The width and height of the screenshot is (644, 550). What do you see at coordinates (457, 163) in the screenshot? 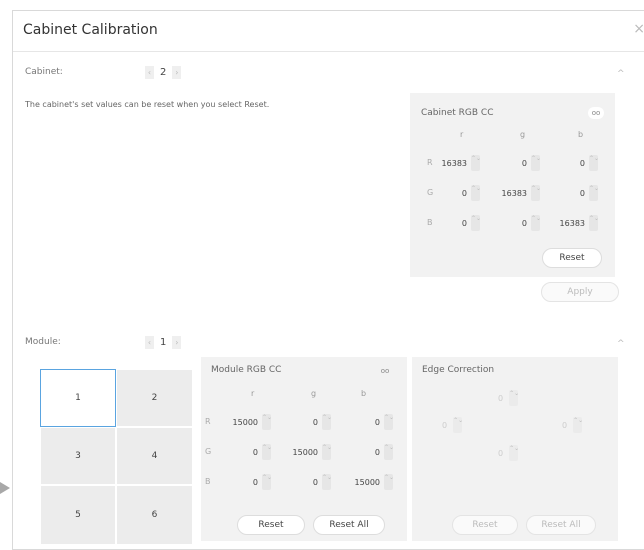
I see `cabinet-rr-field: 16383 ⌃⌄` at bounding box center [457, 163].